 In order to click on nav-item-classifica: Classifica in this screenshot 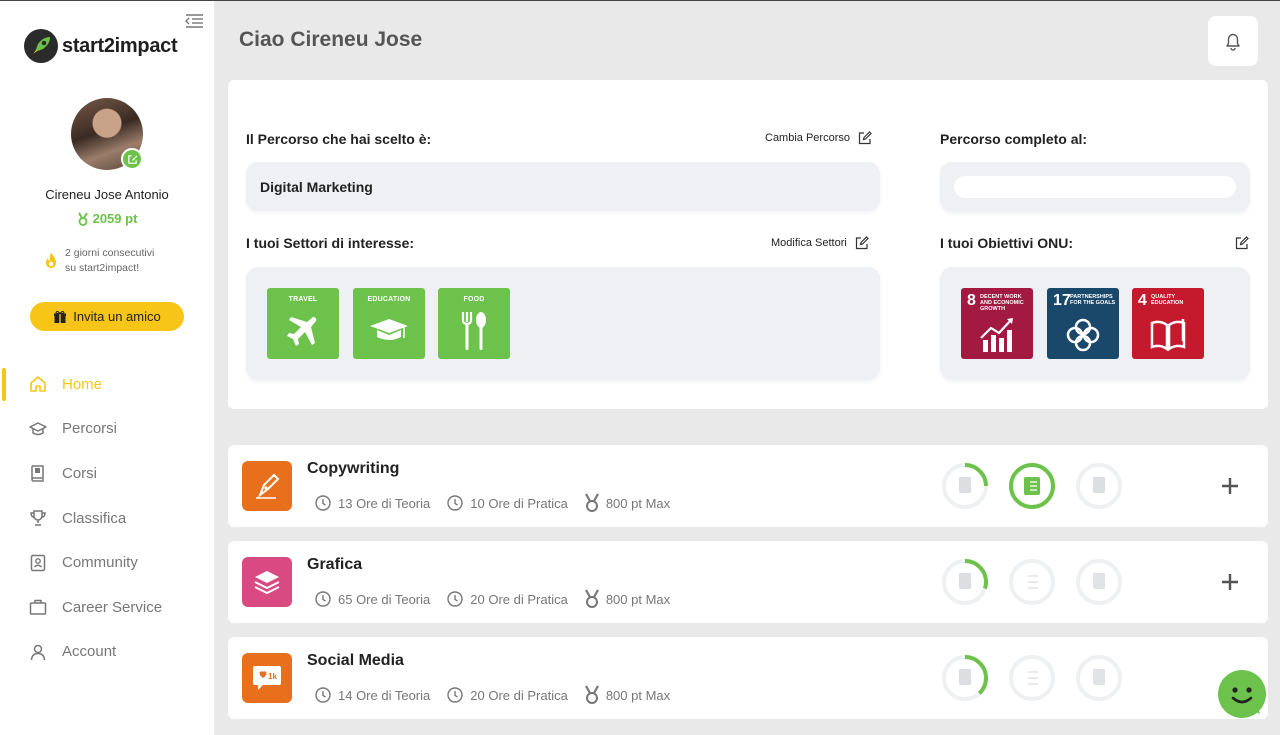, I will do `click(107, 518)`.